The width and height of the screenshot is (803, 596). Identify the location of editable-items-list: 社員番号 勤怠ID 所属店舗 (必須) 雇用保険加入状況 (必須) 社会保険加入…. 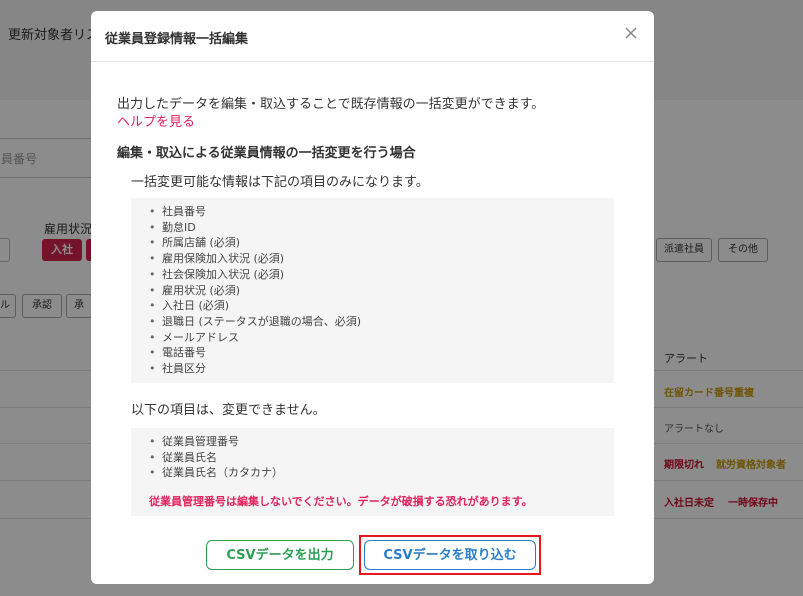
(253, 290).